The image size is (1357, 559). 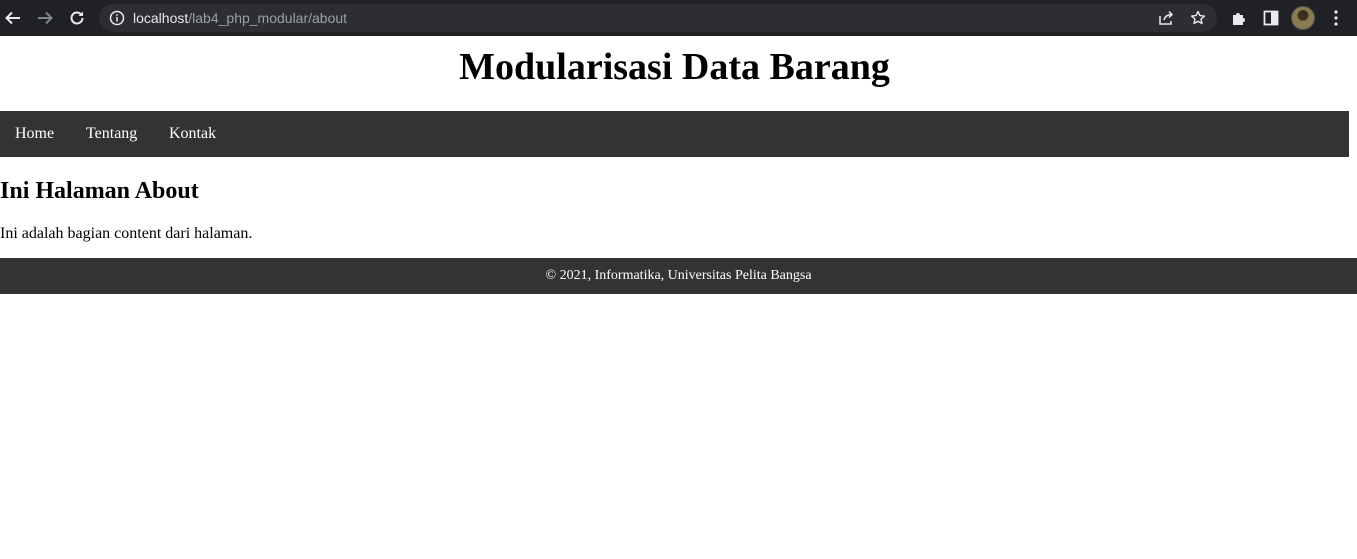 I want to click on address-bar: localhost/lab4_php_modular/about, so click(x=658, y=18).